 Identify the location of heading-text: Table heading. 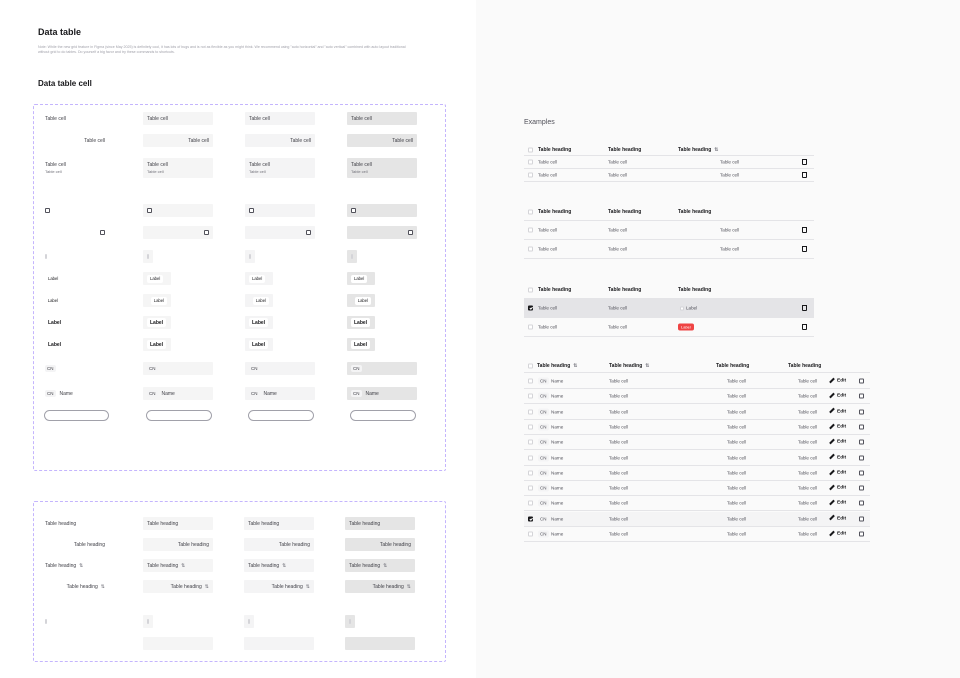
(61, 523).